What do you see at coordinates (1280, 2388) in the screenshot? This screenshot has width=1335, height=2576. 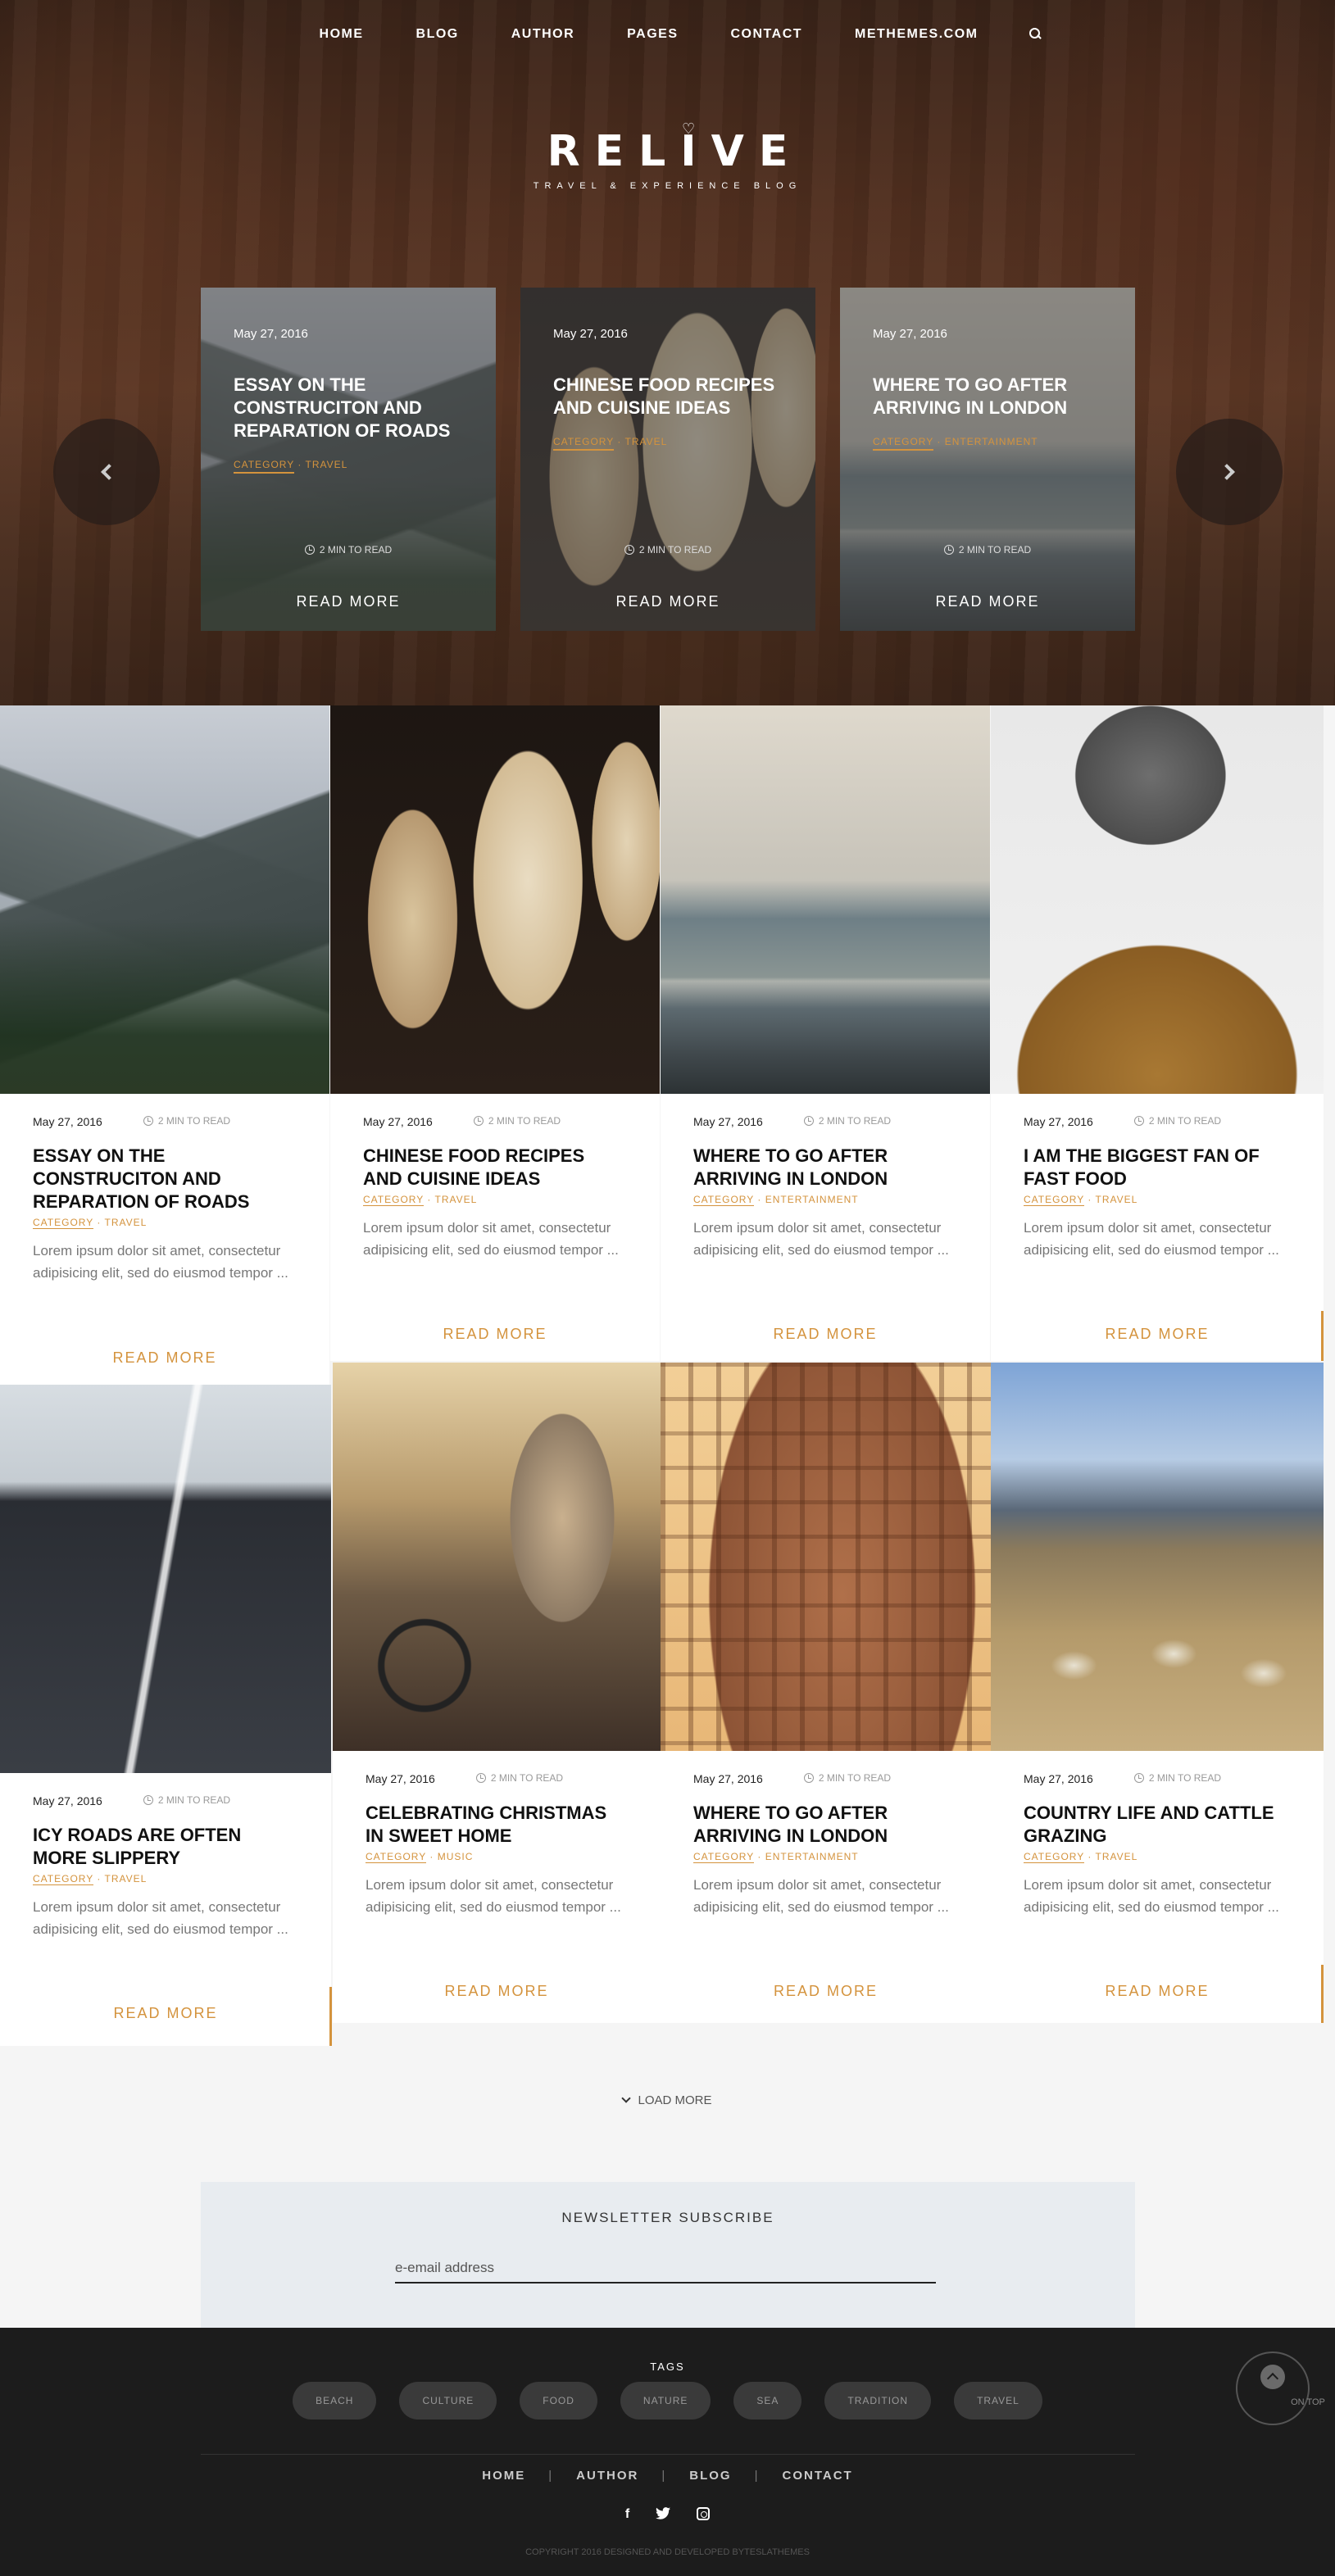 I see `back-to-top-button: ON TOP` at bounding box center [1280, 2388].